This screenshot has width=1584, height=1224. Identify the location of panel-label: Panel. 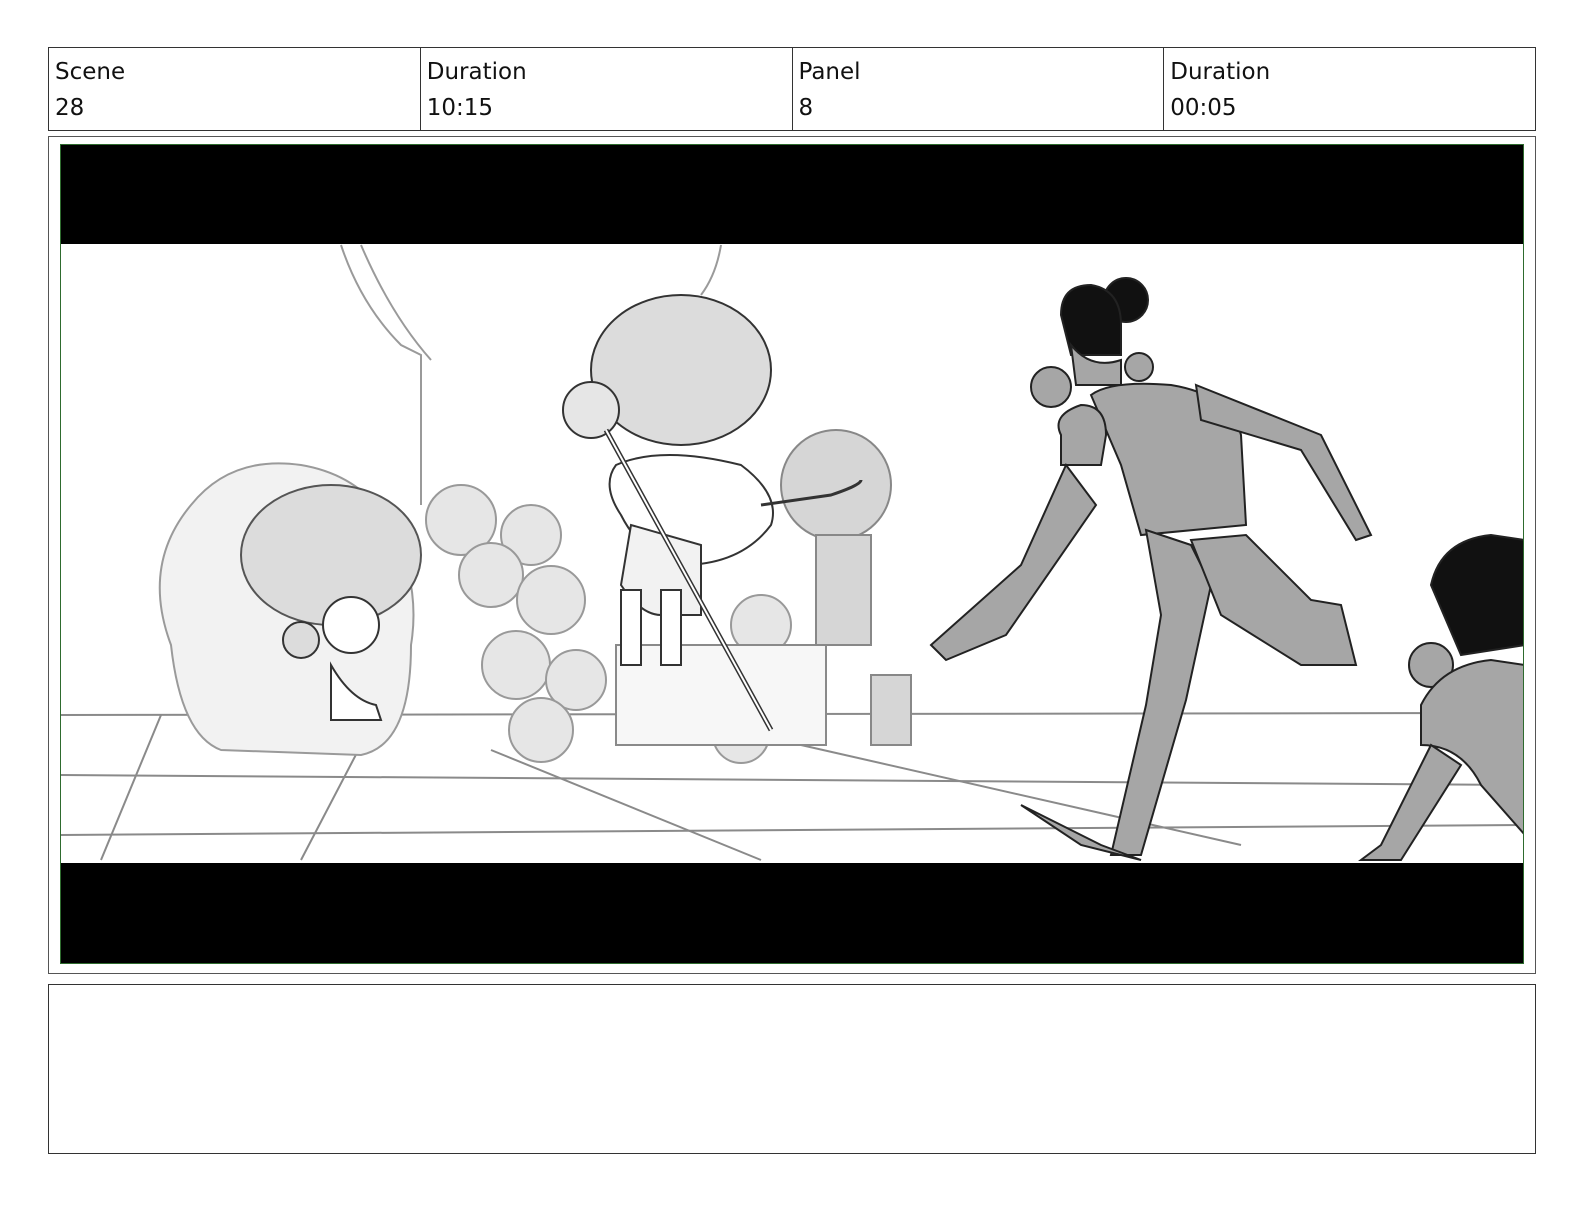
(829, 72).